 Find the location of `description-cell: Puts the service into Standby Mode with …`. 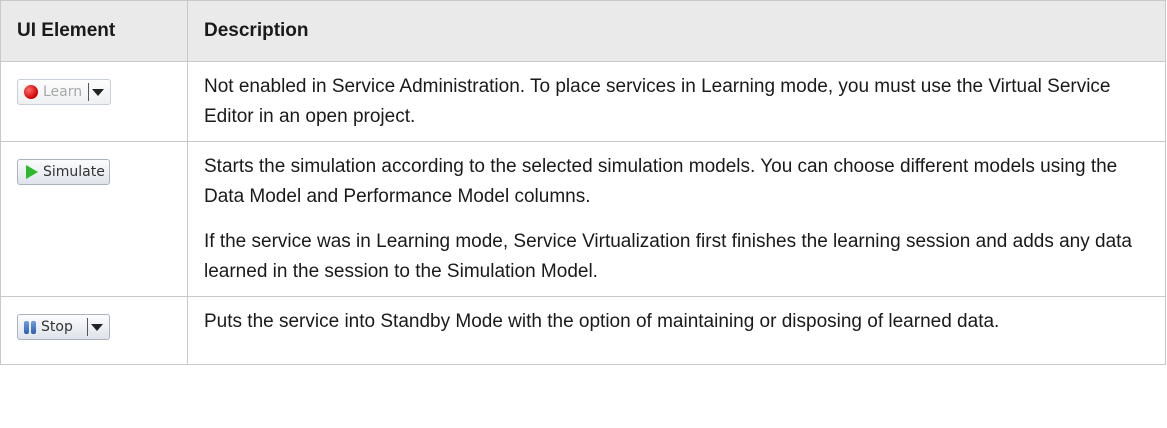

description-cell: Puts the service into Standby Mode with … is located at coordinates (676, 330).